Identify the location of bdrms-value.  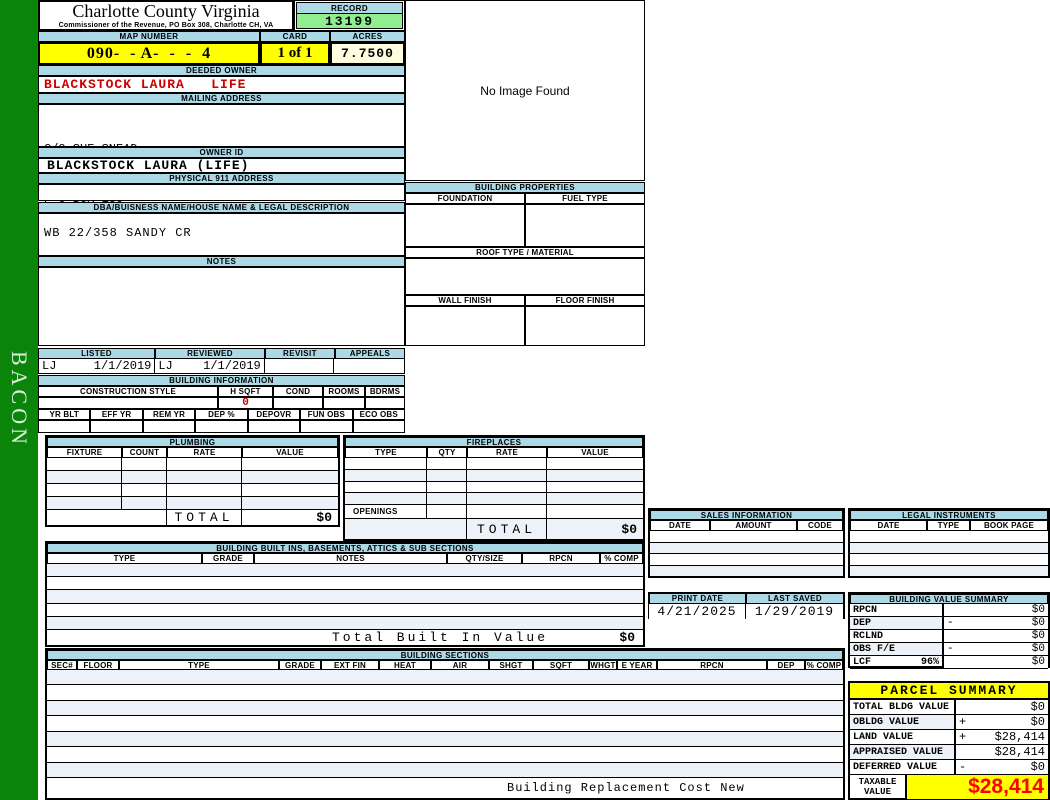
(385, 403).